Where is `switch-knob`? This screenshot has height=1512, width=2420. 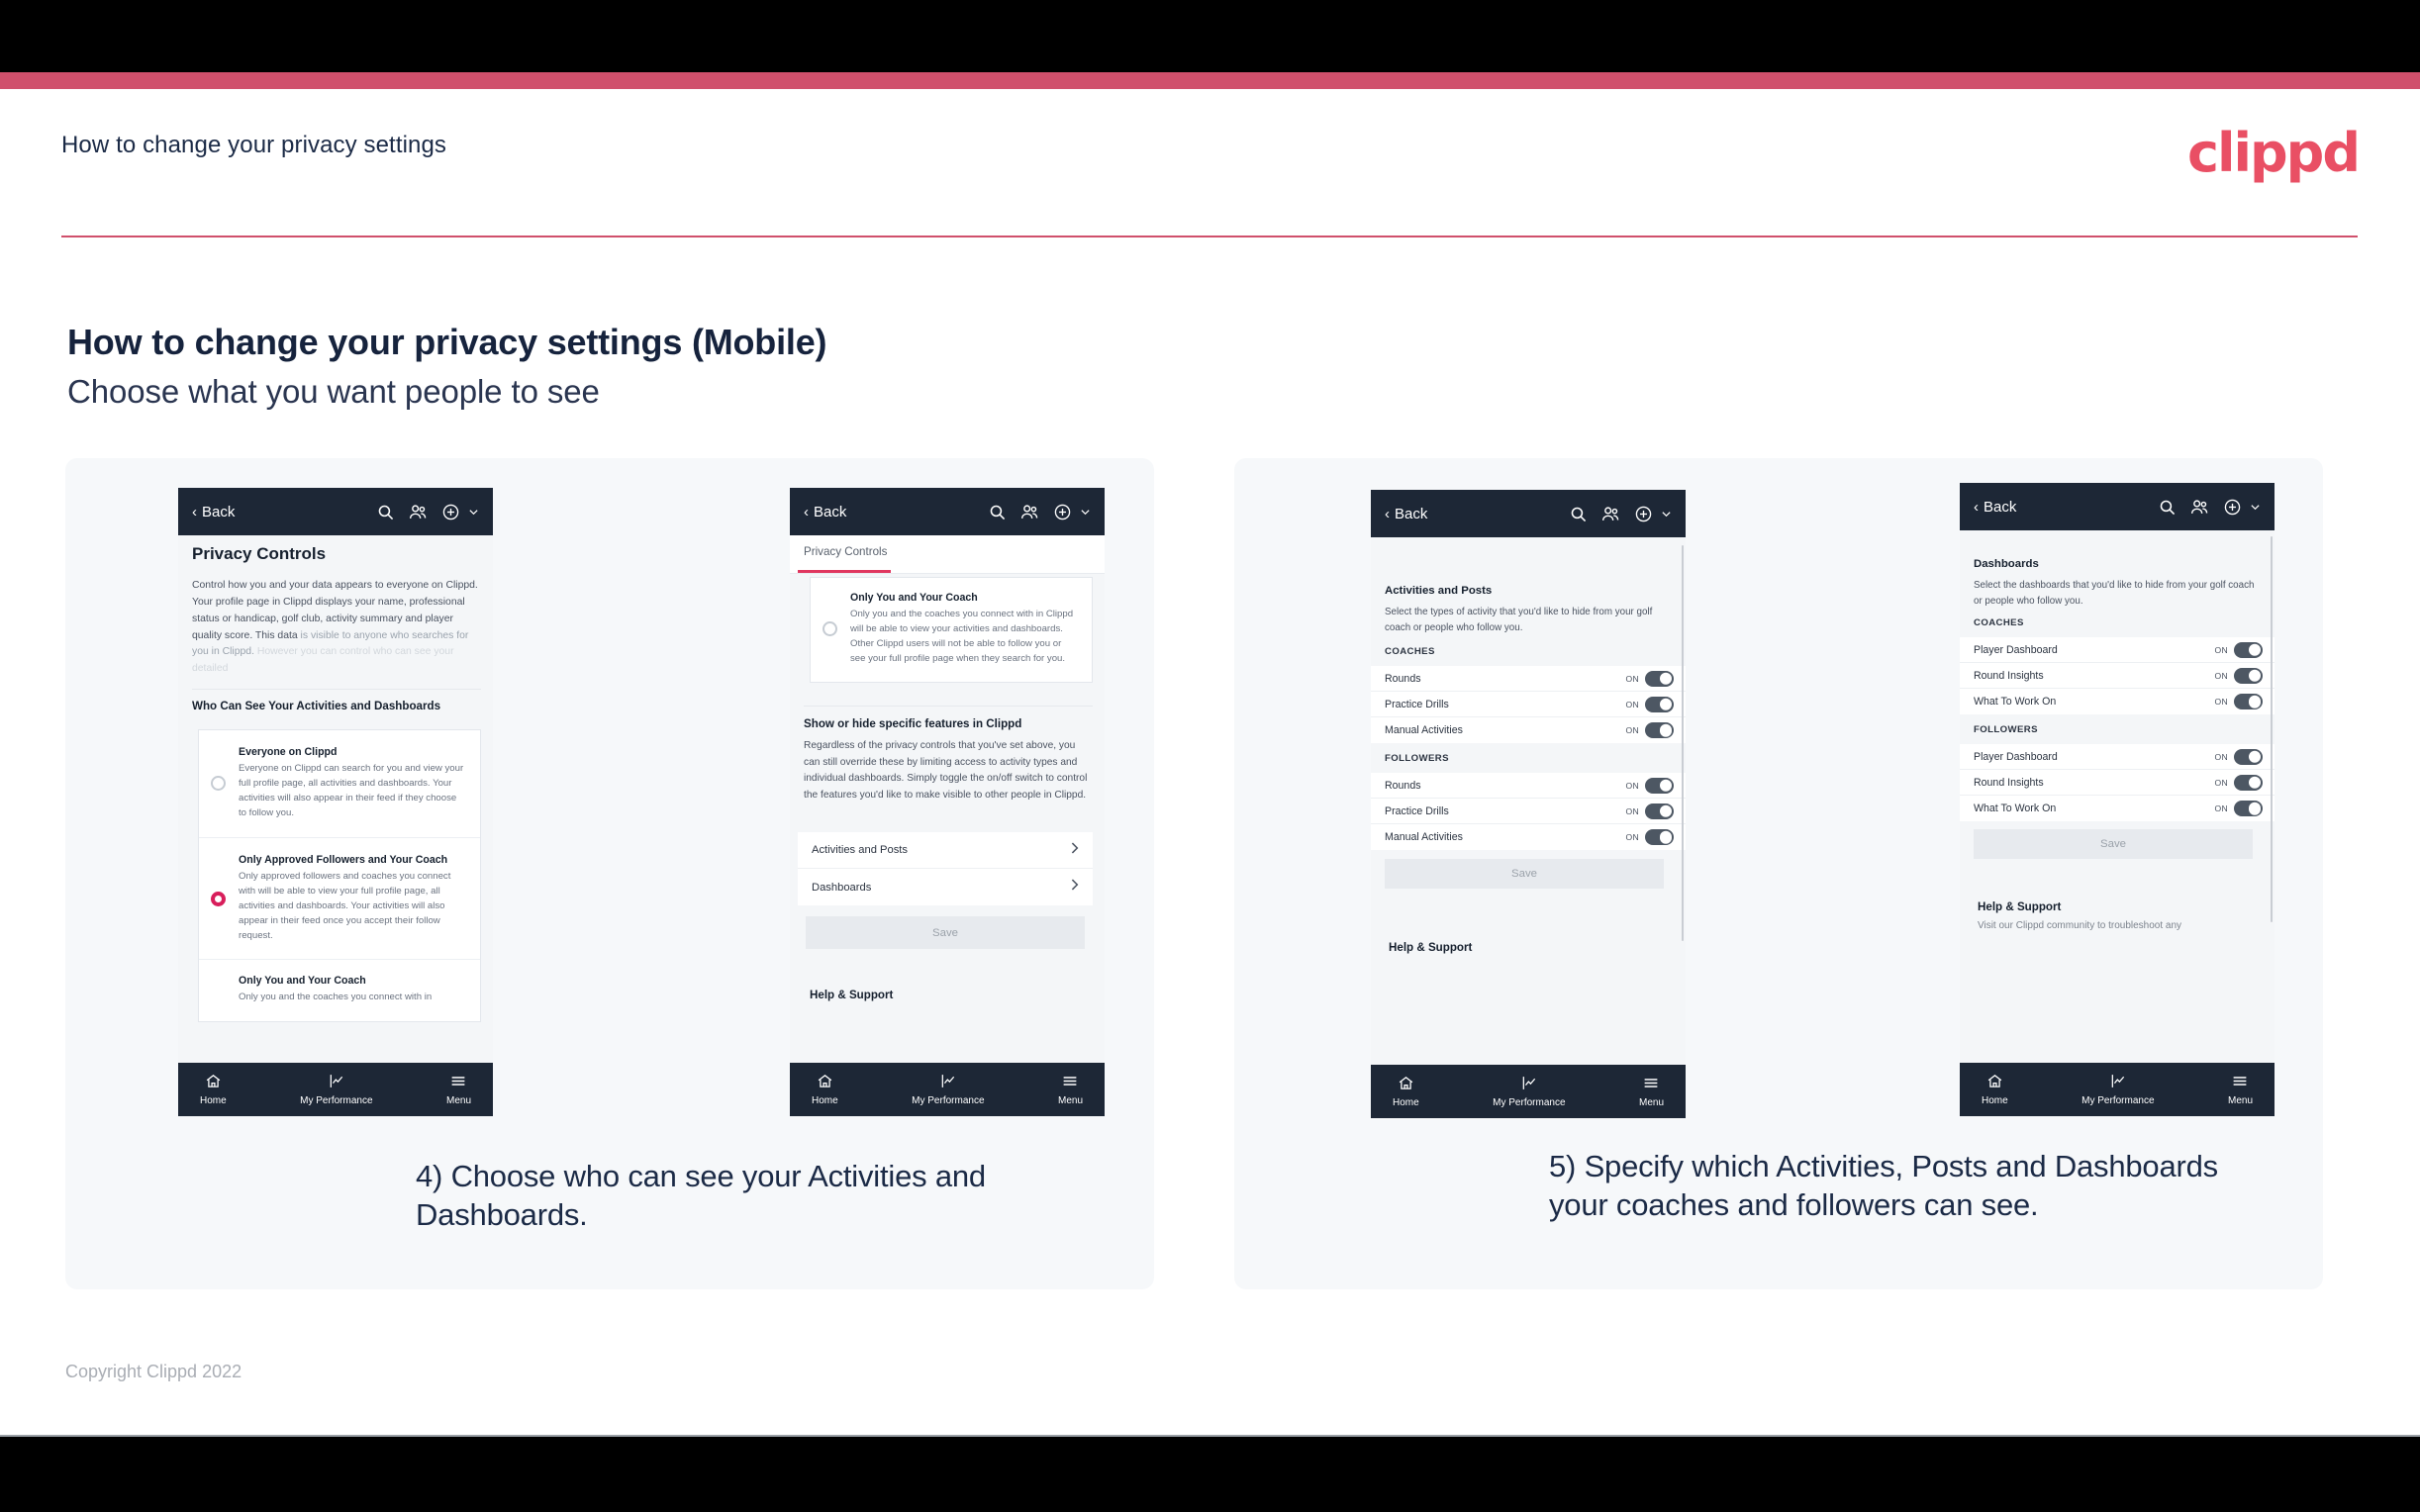 switch-knob is located at coordinates (2254, 809).